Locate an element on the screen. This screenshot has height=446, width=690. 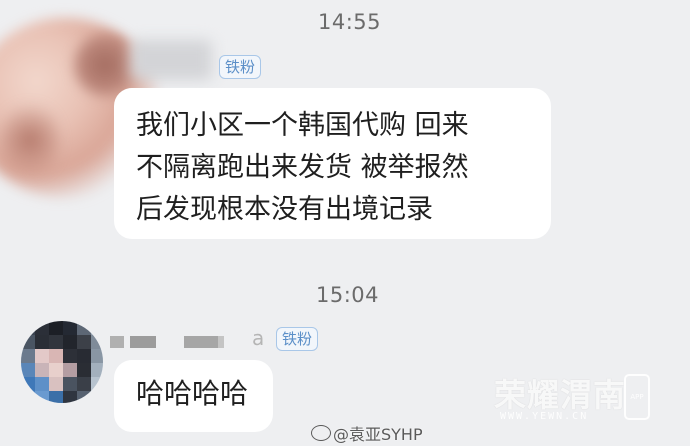
weibo-watermark: @袁亚SYHP is located at coordinates (367, 433).